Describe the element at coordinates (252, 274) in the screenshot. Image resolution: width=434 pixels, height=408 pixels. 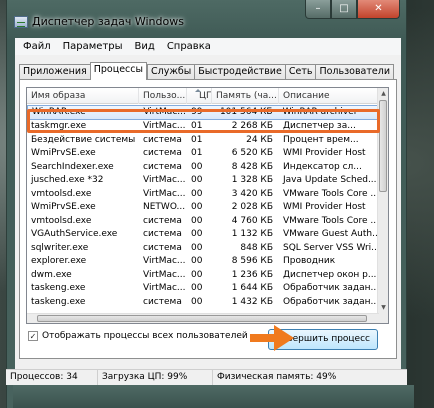
I see `cell-memory: 1 236 КБ` at that location.